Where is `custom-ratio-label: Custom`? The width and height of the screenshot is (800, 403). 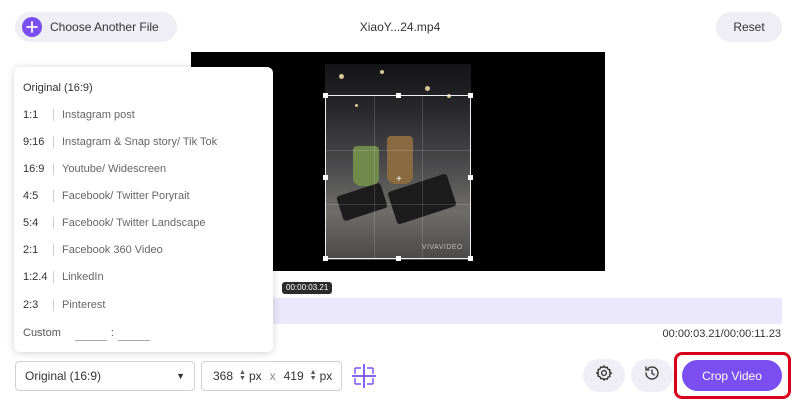 custom-ratio-label: Custom is located at coordinates (42, 333).